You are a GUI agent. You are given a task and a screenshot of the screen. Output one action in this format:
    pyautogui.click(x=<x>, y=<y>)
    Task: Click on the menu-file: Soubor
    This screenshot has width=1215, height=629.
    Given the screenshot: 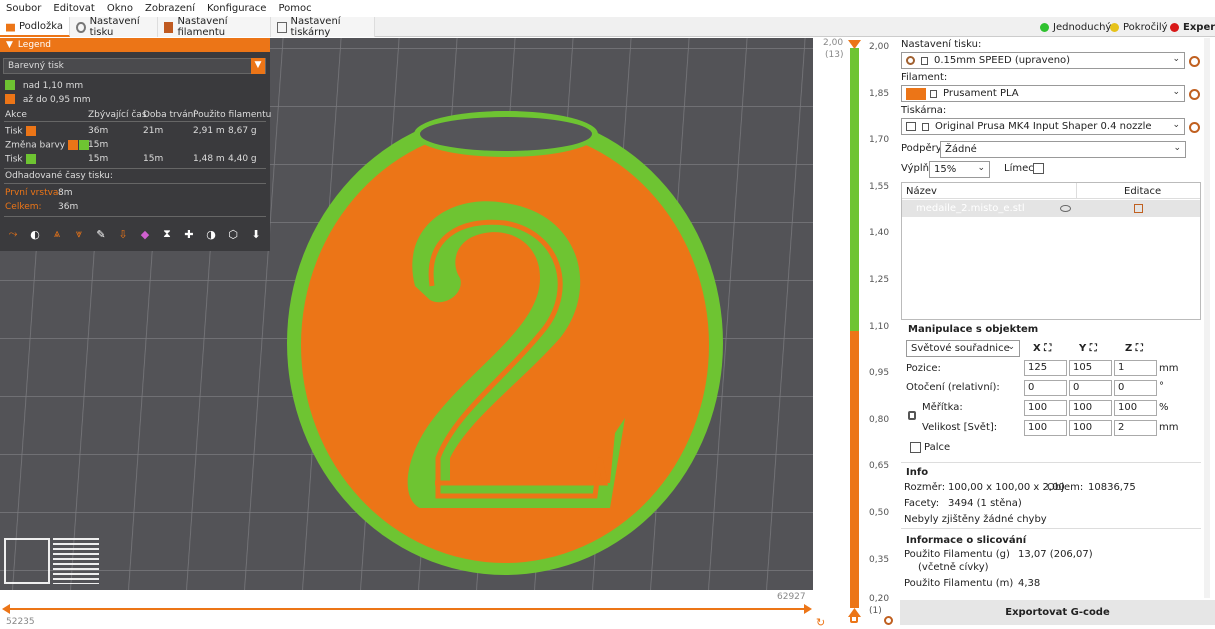 What is the action you would take?
    pyautogui.click(x=23, y=8)
    